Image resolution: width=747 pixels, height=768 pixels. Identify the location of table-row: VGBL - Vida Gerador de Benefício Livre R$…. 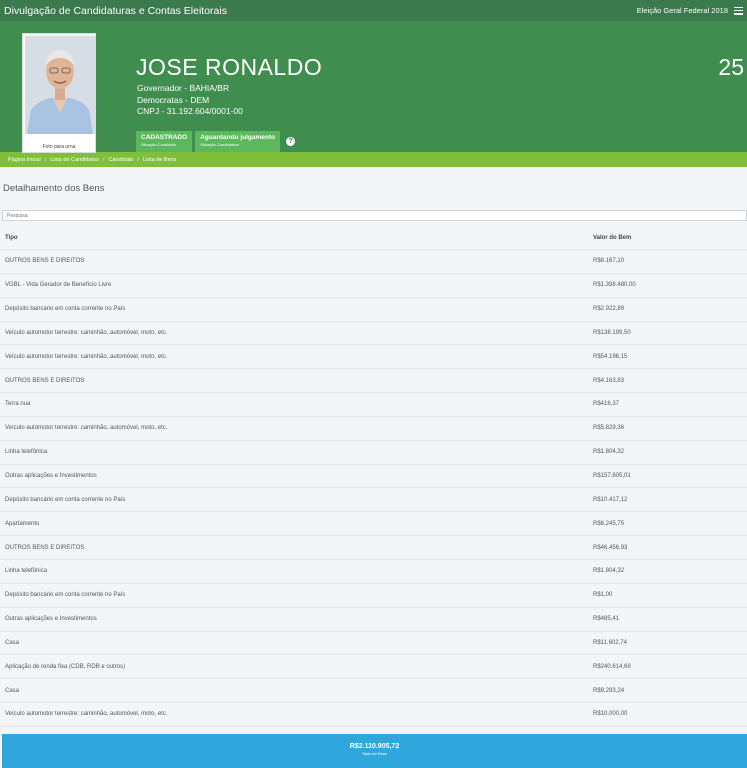
(373, 286).